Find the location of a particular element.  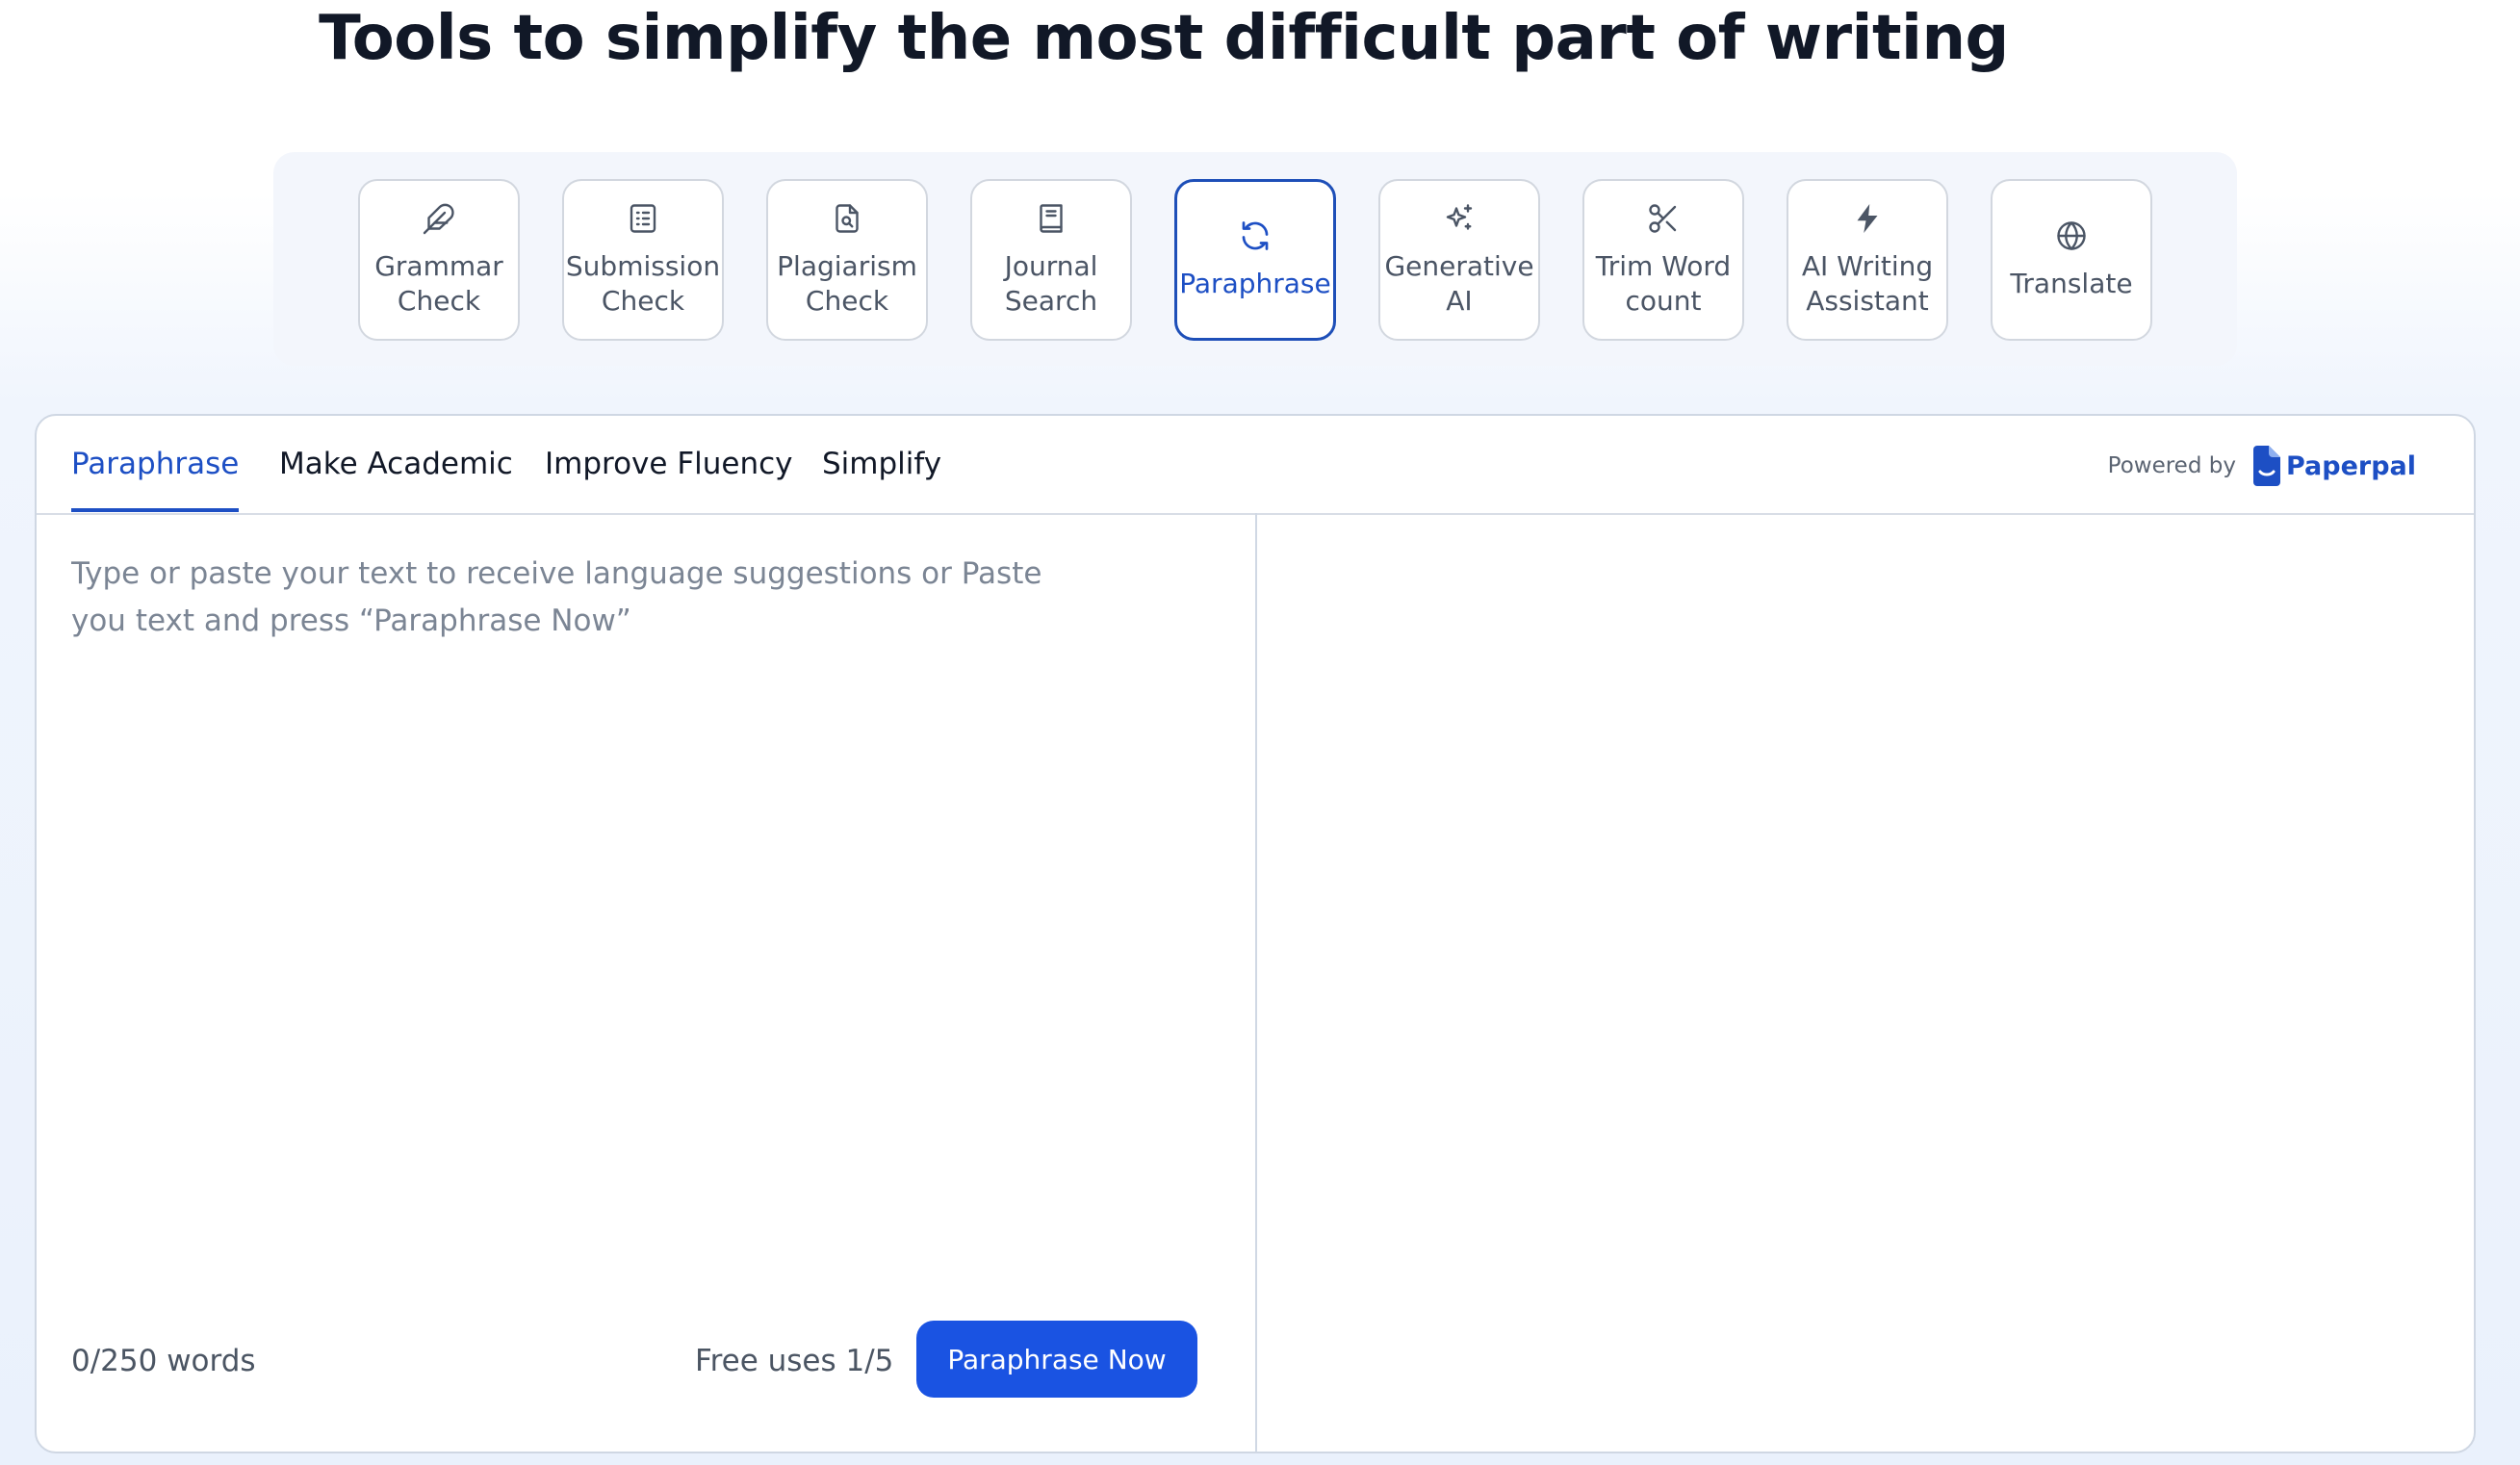

tool-label: Translate is located at coordinates (2071, 283).